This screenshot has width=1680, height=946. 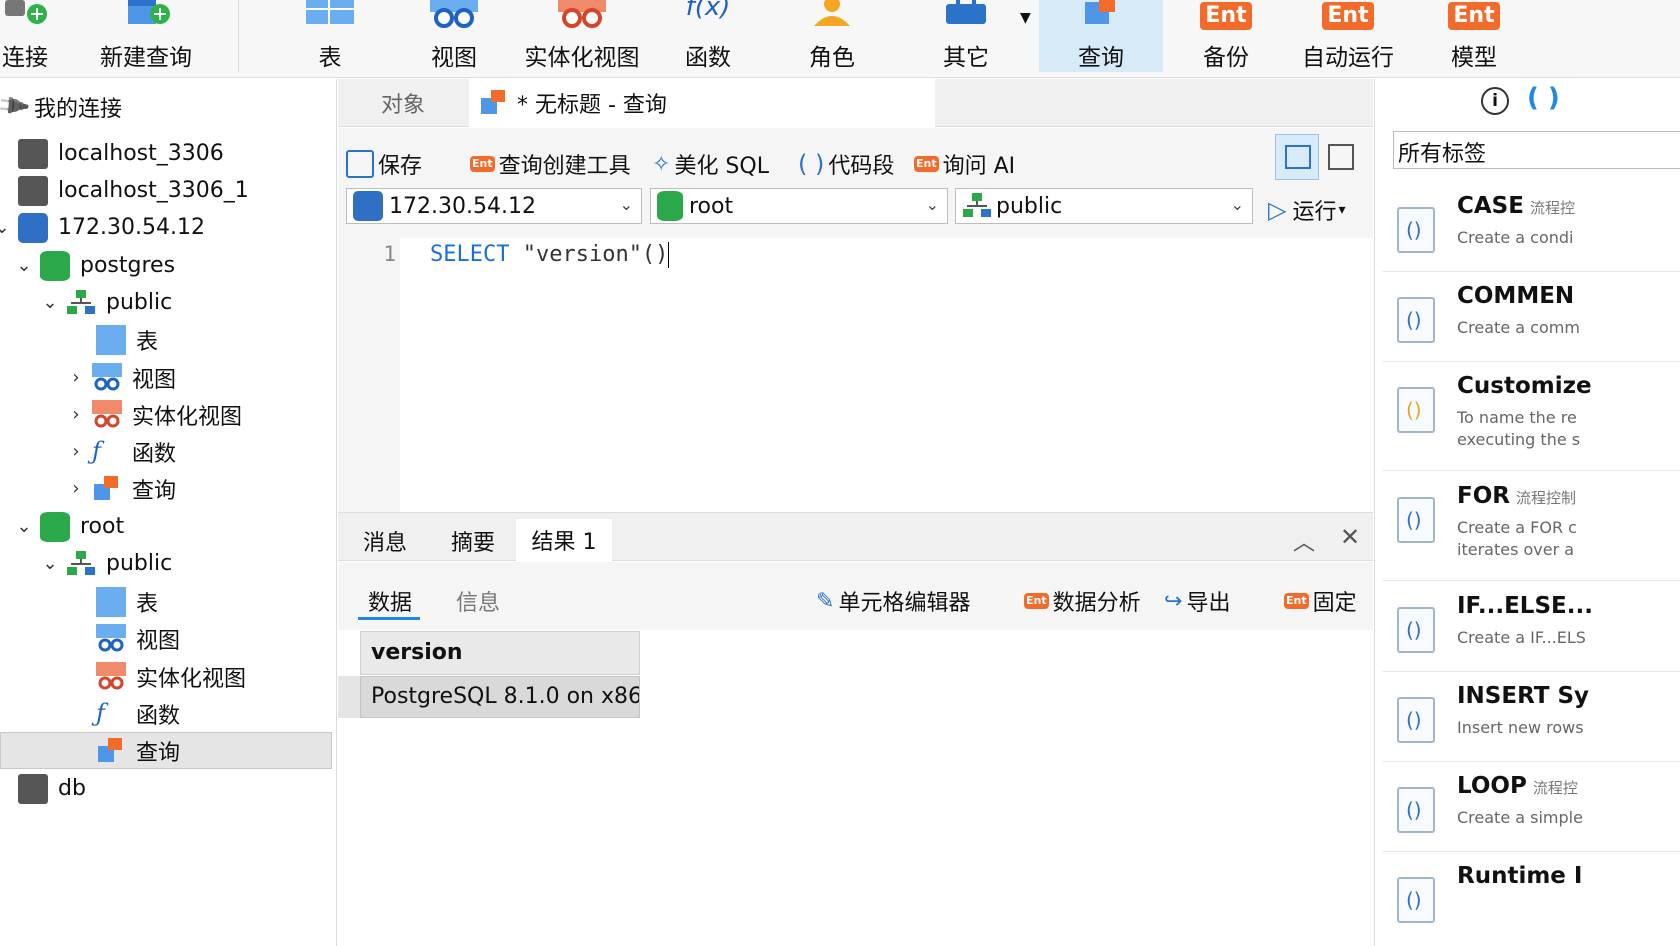 I want to click on tab-result-1: 结果 1, so click(x=564, y=540).